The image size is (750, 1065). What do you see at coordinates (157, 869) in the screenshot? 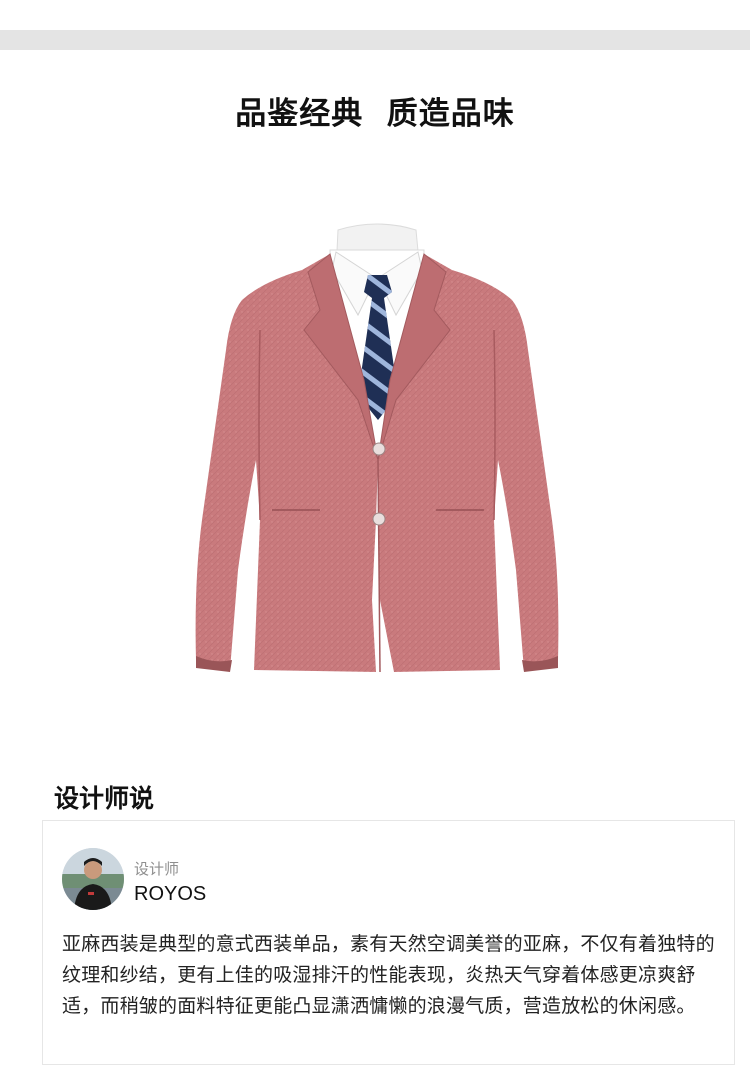
I see `designer-role: 设计师` at bounding box center [157, 869].